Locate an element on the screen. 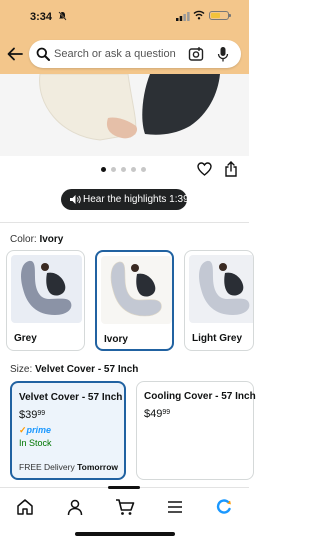 The image size is (320, 541). prime-badge: ✓prime is located at coordinates (35, 430).